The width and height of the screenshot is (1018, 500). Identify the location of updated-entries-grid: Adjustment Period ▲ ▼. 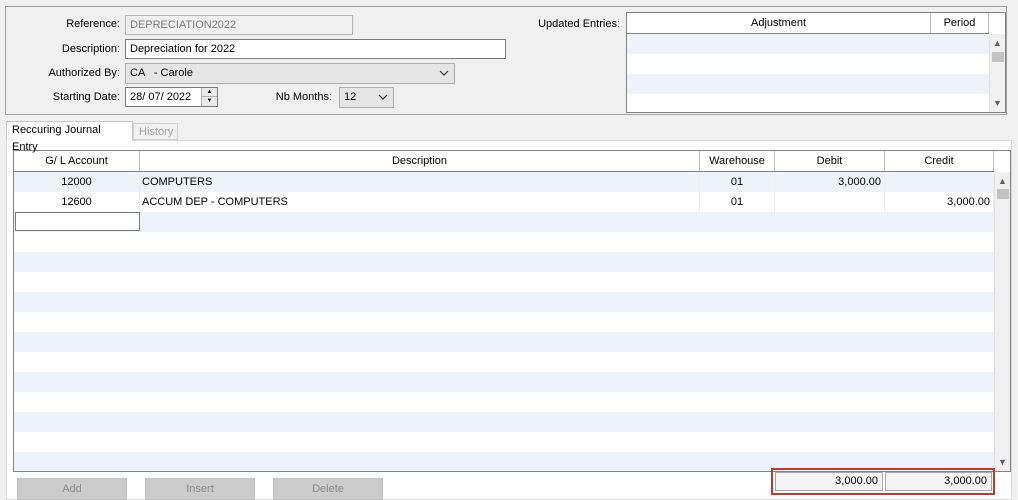
(816, 62).